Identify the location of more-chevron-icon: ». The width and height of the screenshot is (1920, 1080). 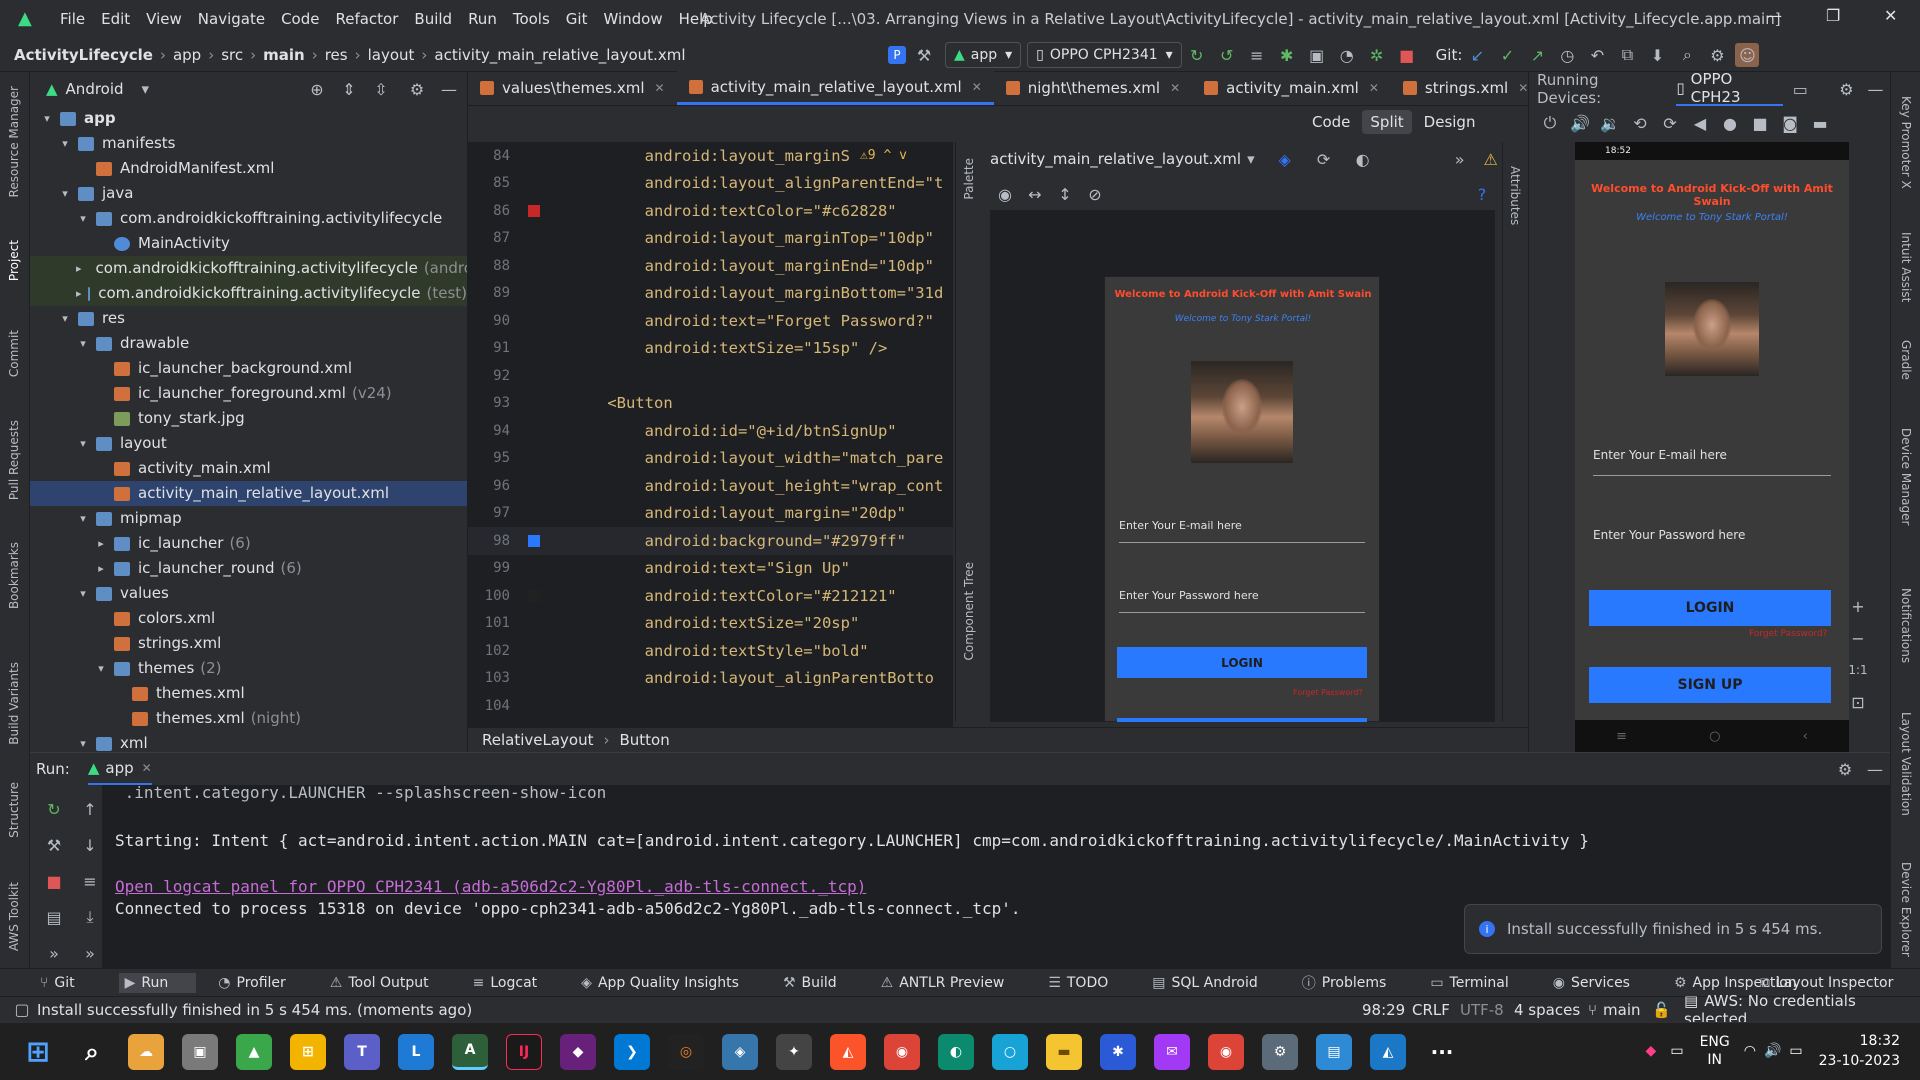
(1460, 159).